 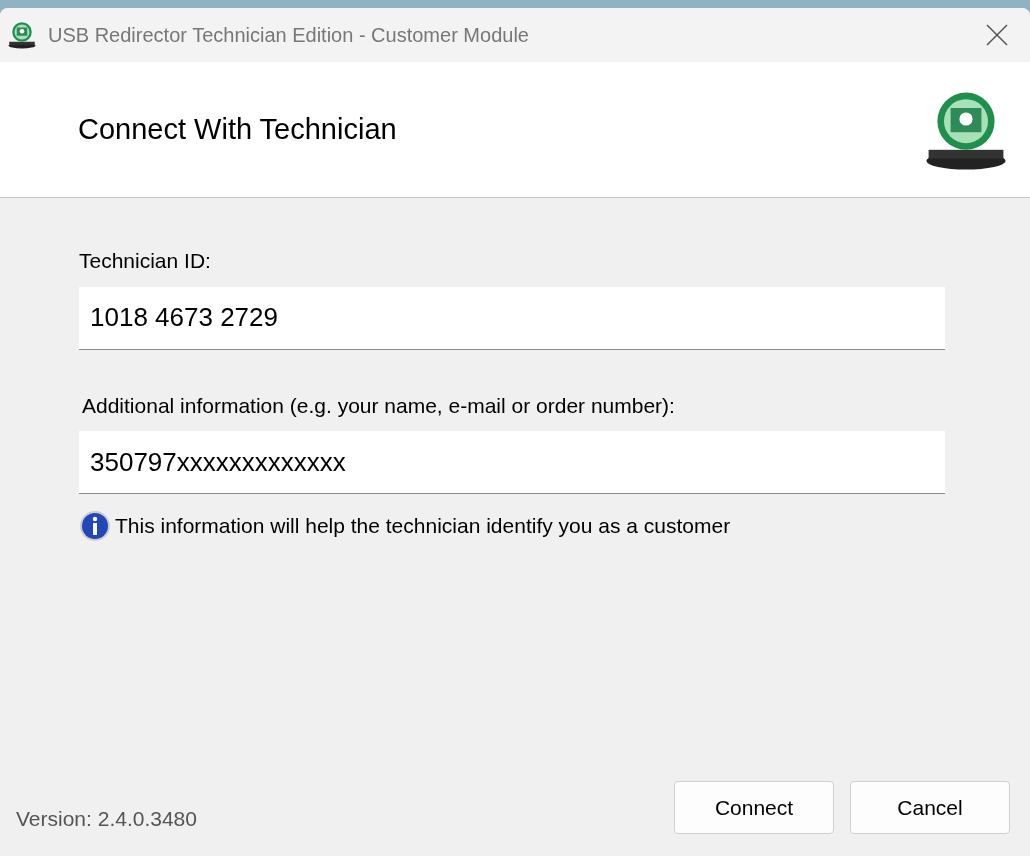 What do you see at coordinates (997, 35) in the screenshot?
I see `close-icon` at bounding box center [997, 35].